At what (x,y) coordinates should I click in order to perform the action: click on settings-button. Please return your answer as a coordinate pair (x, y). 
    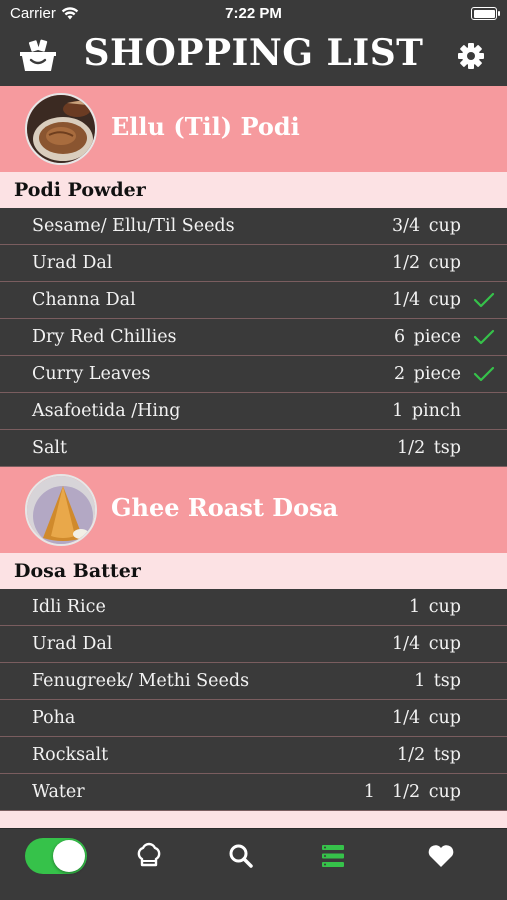
    Looking at the image, I should click on (471, 56).